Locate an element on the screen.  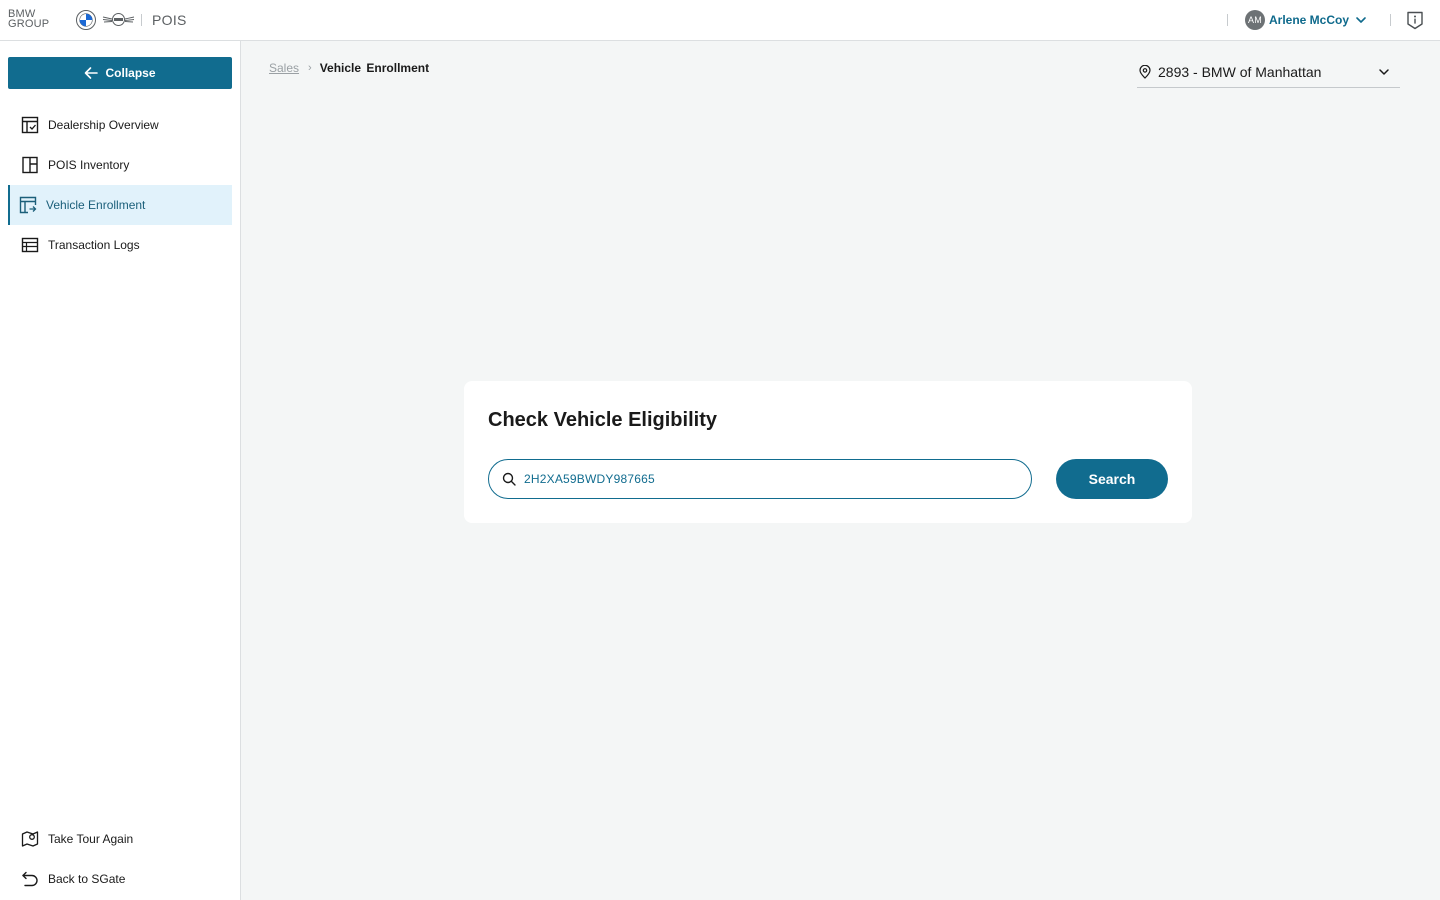
sidebar-bottom: Take Tour Again Back to SGate is located at coordinates (120, 859).